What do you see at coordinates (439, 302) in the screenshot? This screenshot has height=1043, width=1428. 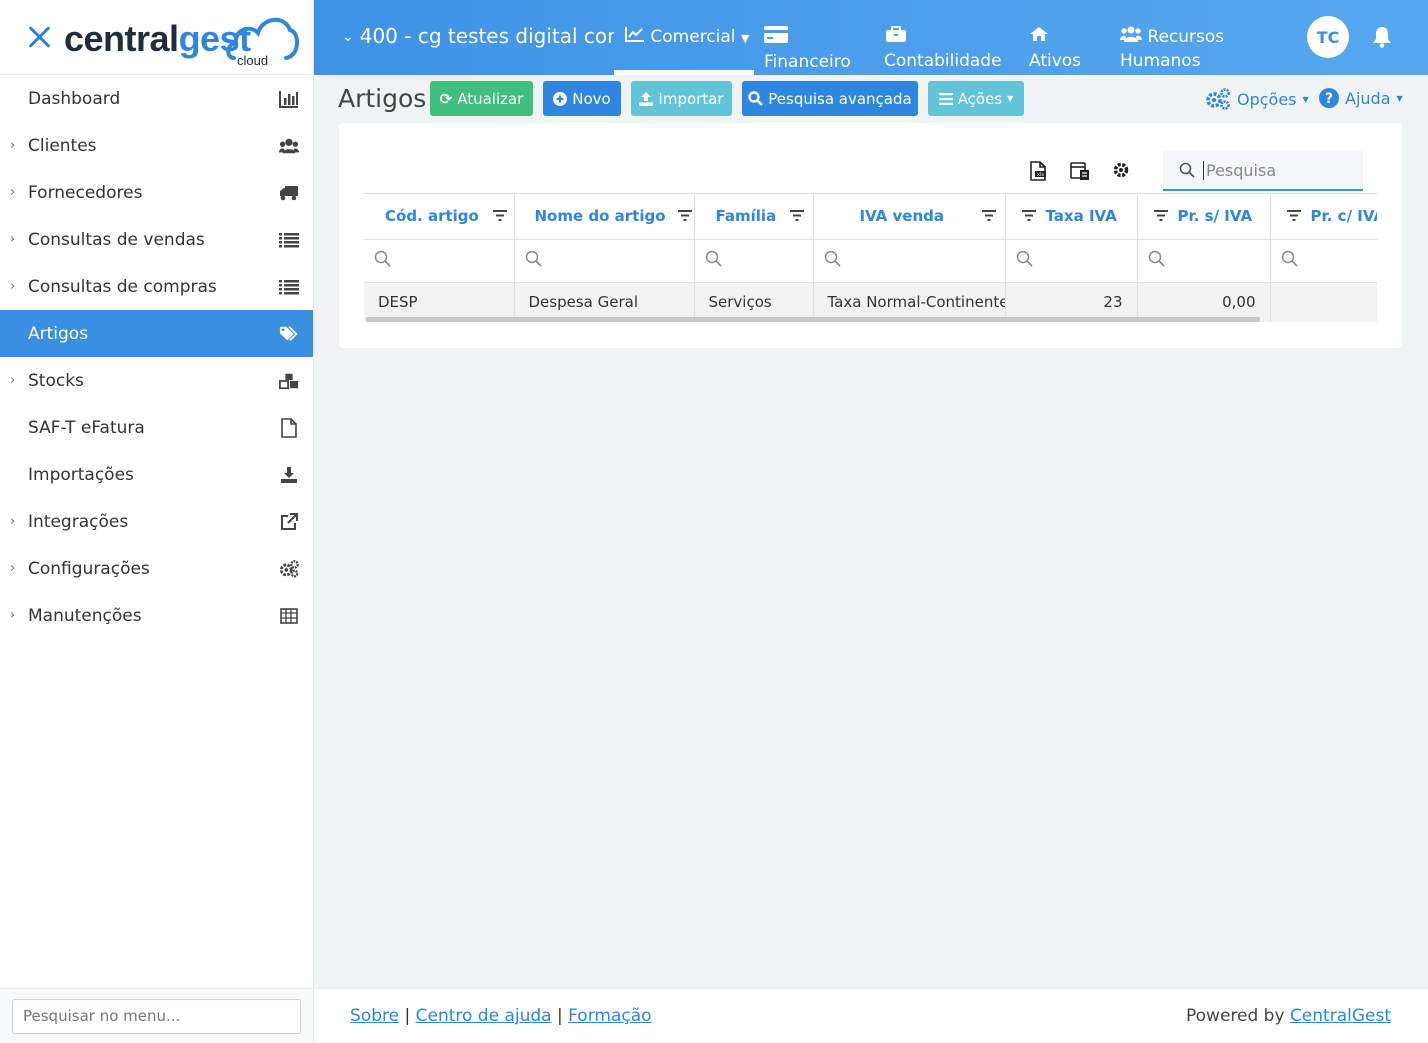 I see `cell-cod-artigo: DESP` at bounding box center [439, 302].